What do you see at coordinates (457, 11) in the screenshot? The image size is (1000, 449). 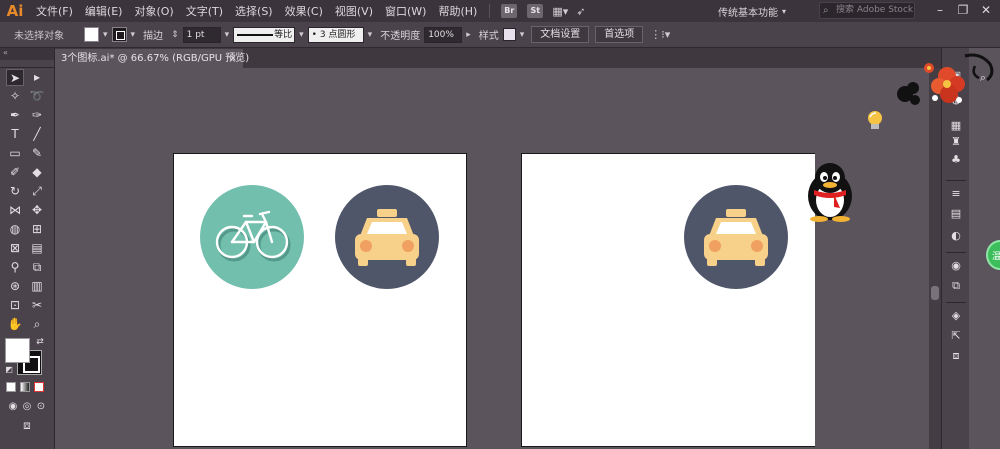 I see `menu-help: 帮助(H)` at bounding box center [457, 11].